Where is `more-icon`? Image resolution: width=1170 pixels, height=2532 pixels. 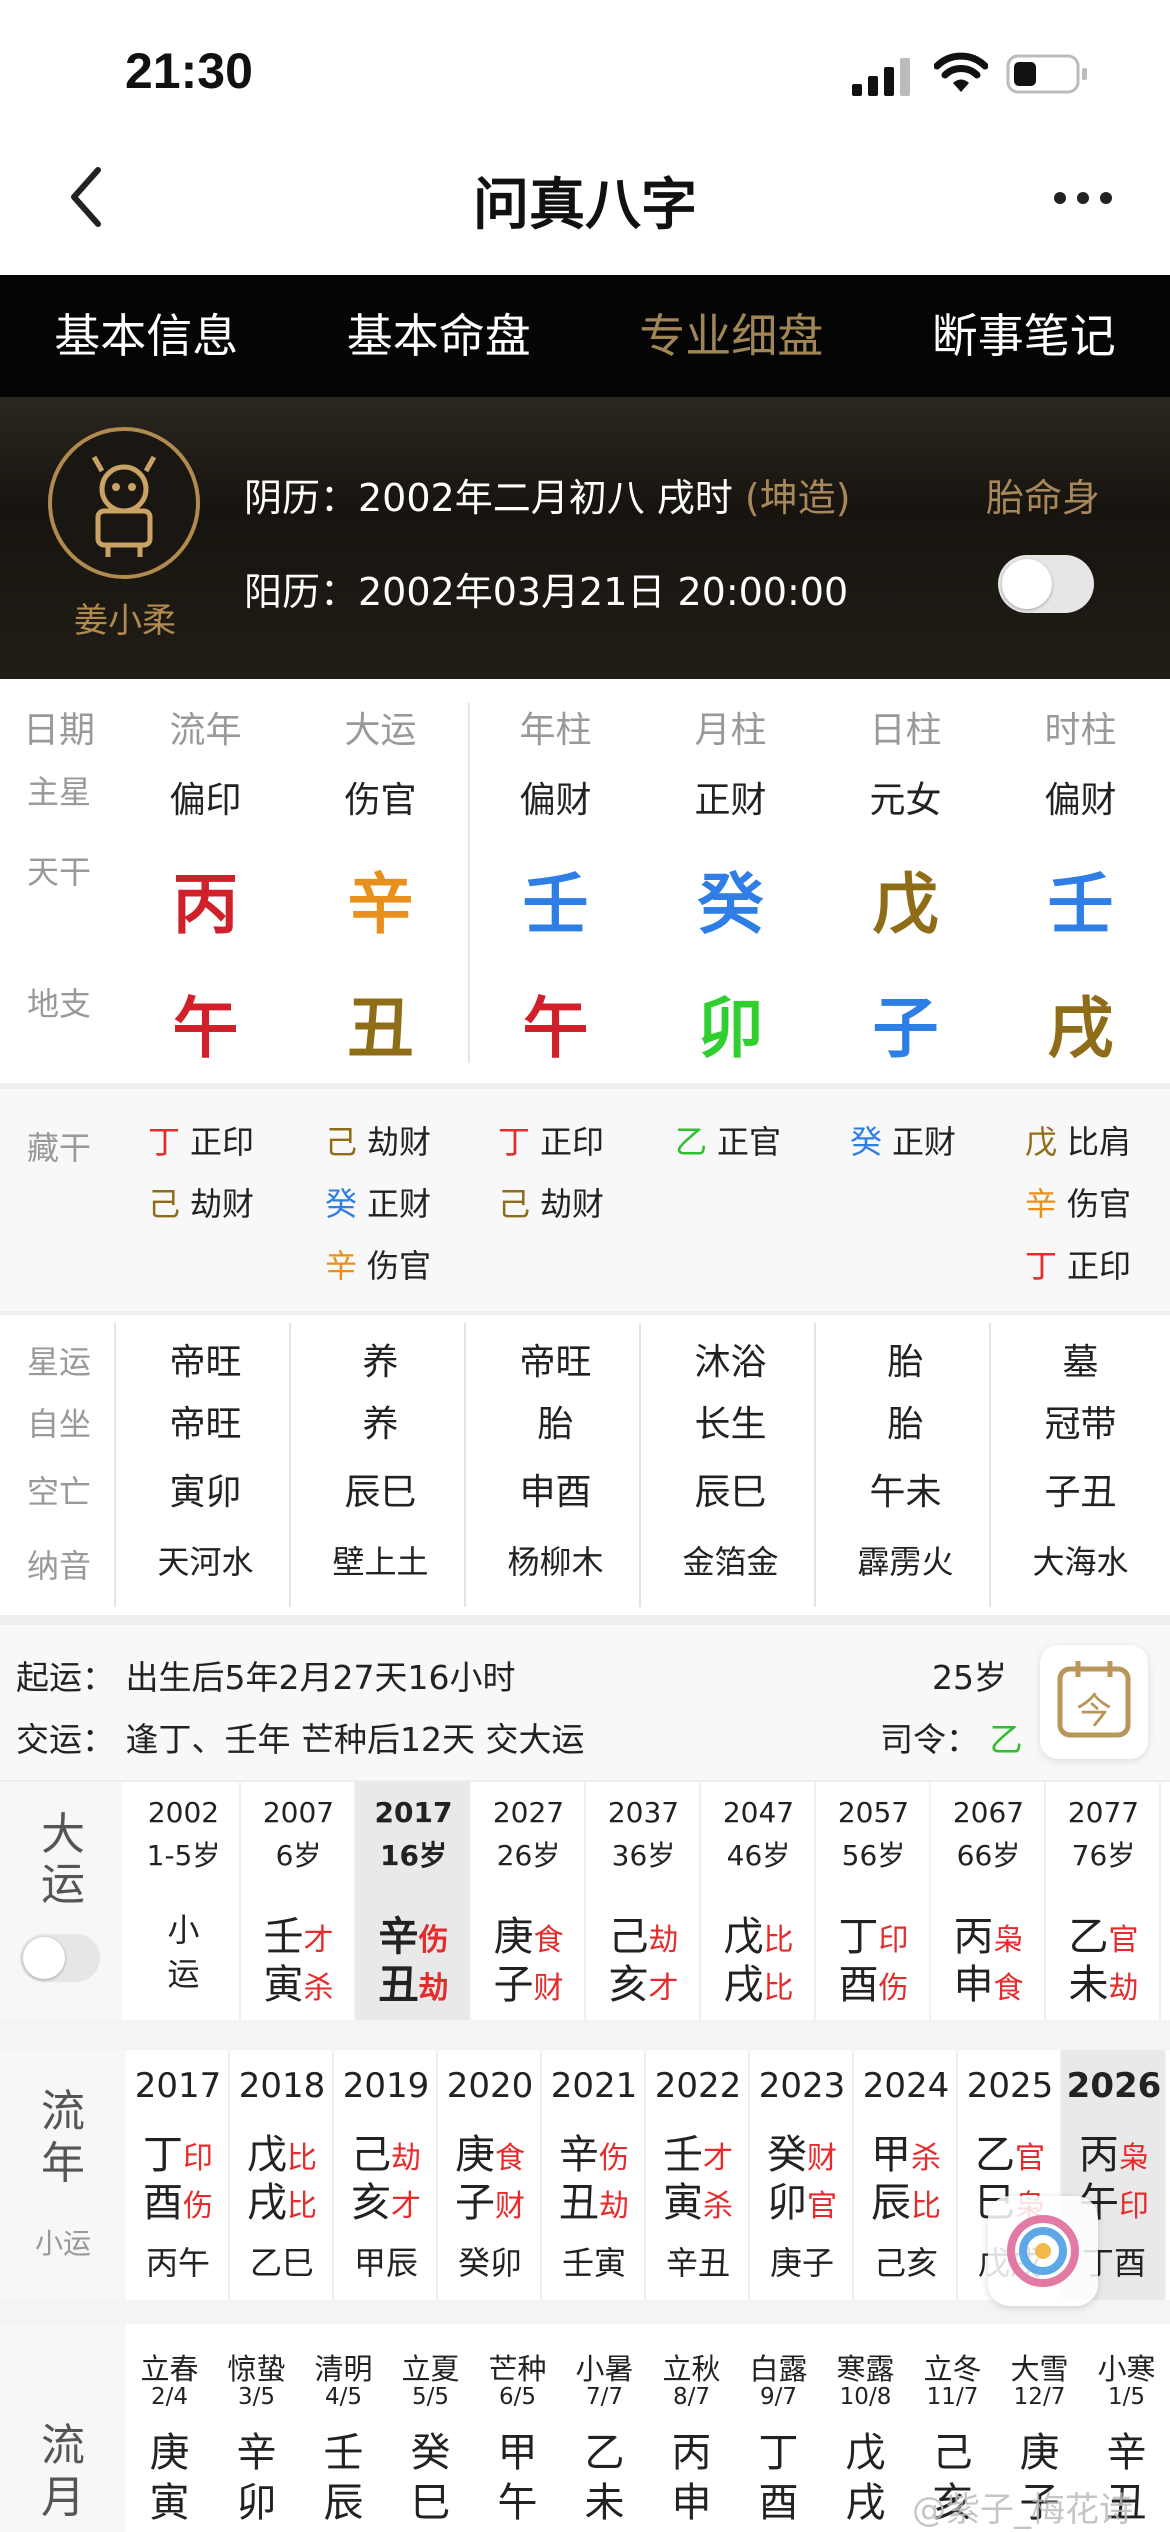
more-icon is located at coordinates (1083, 198).